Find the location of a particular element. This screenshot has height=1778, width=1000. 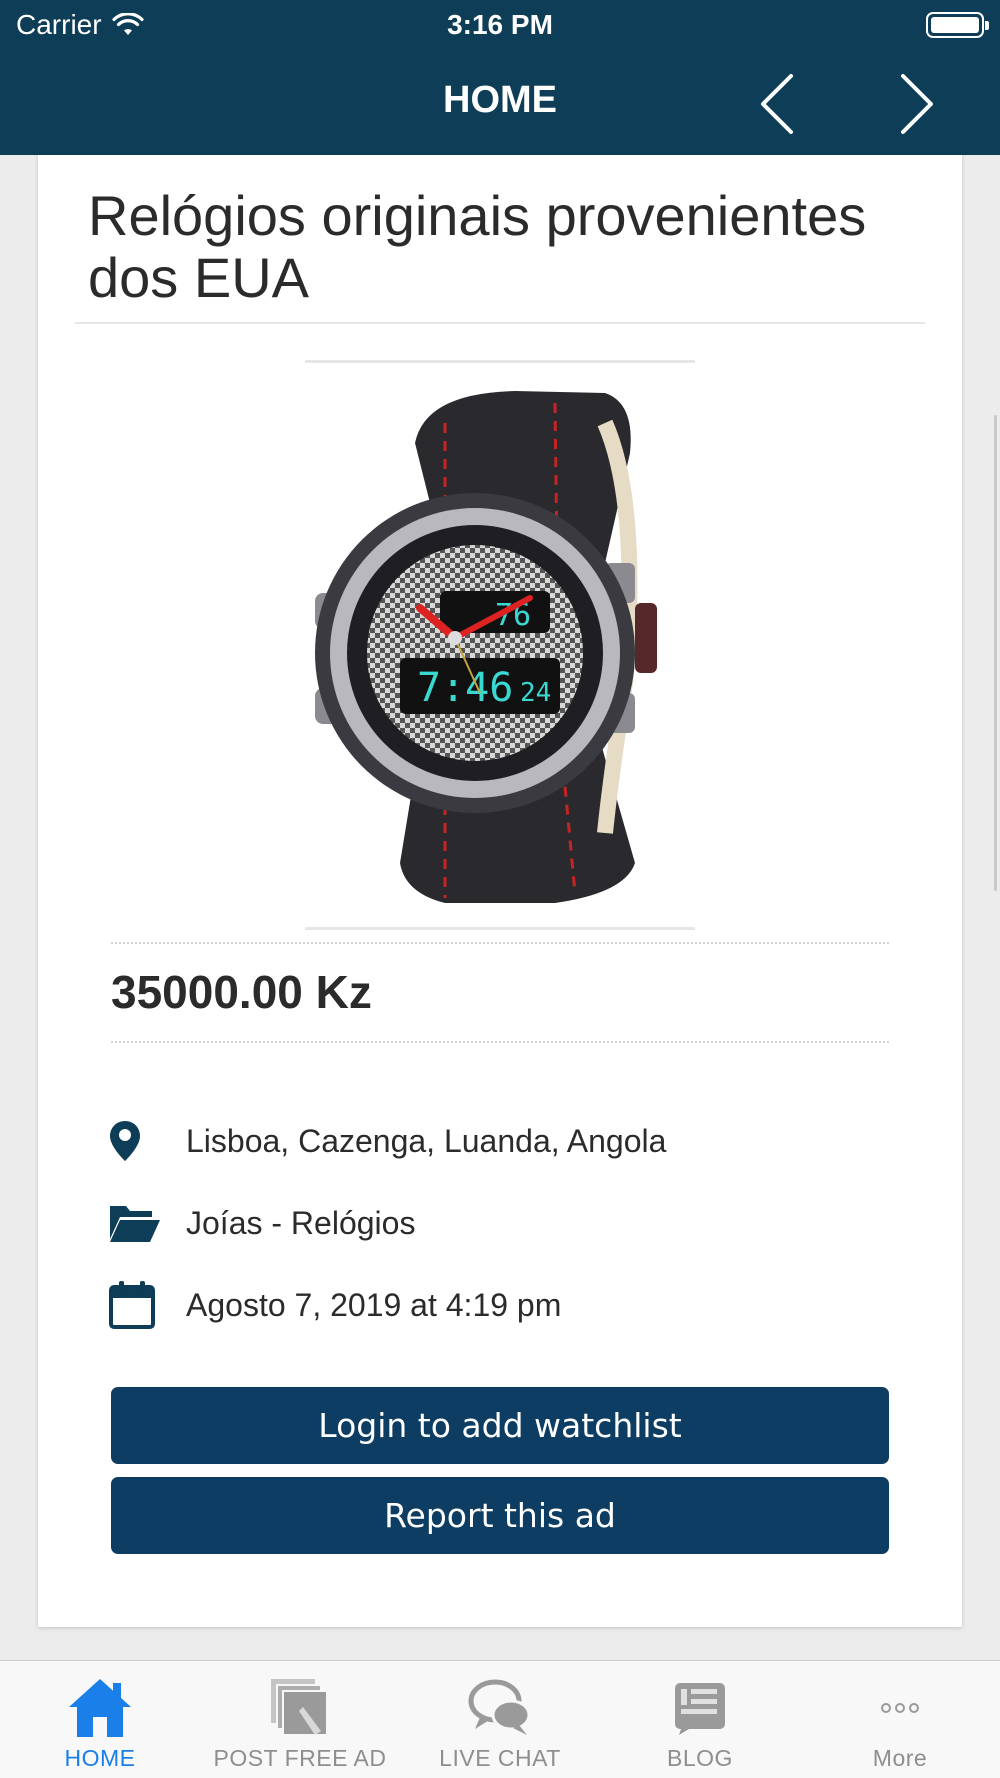

price-bottom-divider is located at coordinates (500, 1042).